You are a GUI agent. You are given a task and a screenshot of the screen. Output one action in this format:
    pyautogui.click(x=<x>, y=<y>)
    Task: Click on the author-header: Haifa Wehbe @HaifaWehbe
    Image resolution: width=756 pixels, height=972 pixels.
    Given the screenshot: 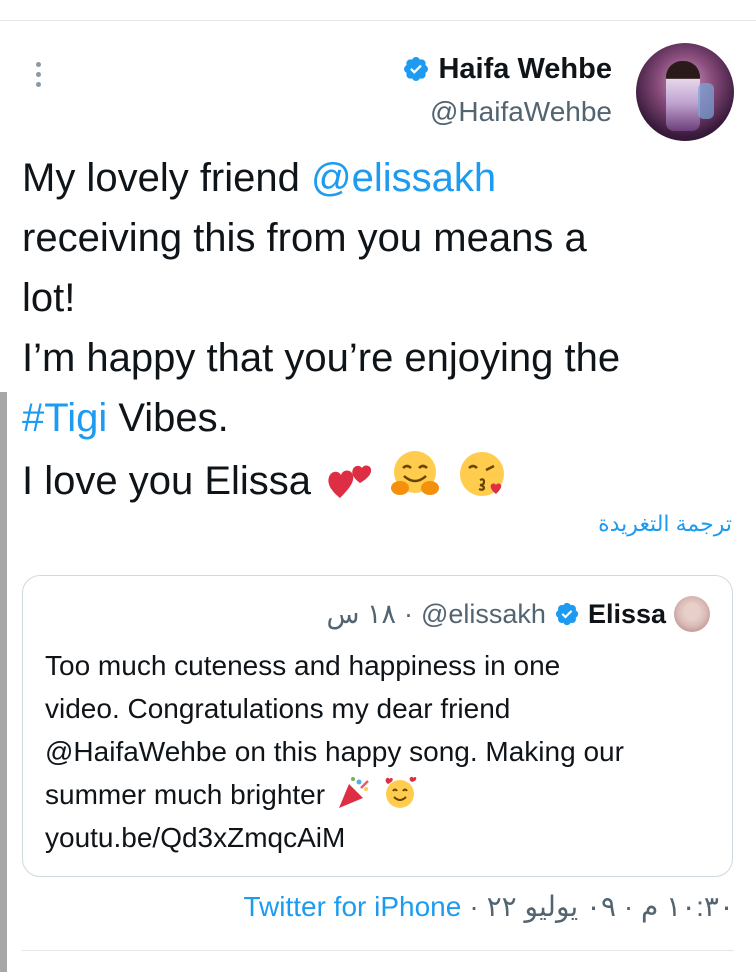 What is the action you would take?
    pyautogui.click(x=507, y=91)
    